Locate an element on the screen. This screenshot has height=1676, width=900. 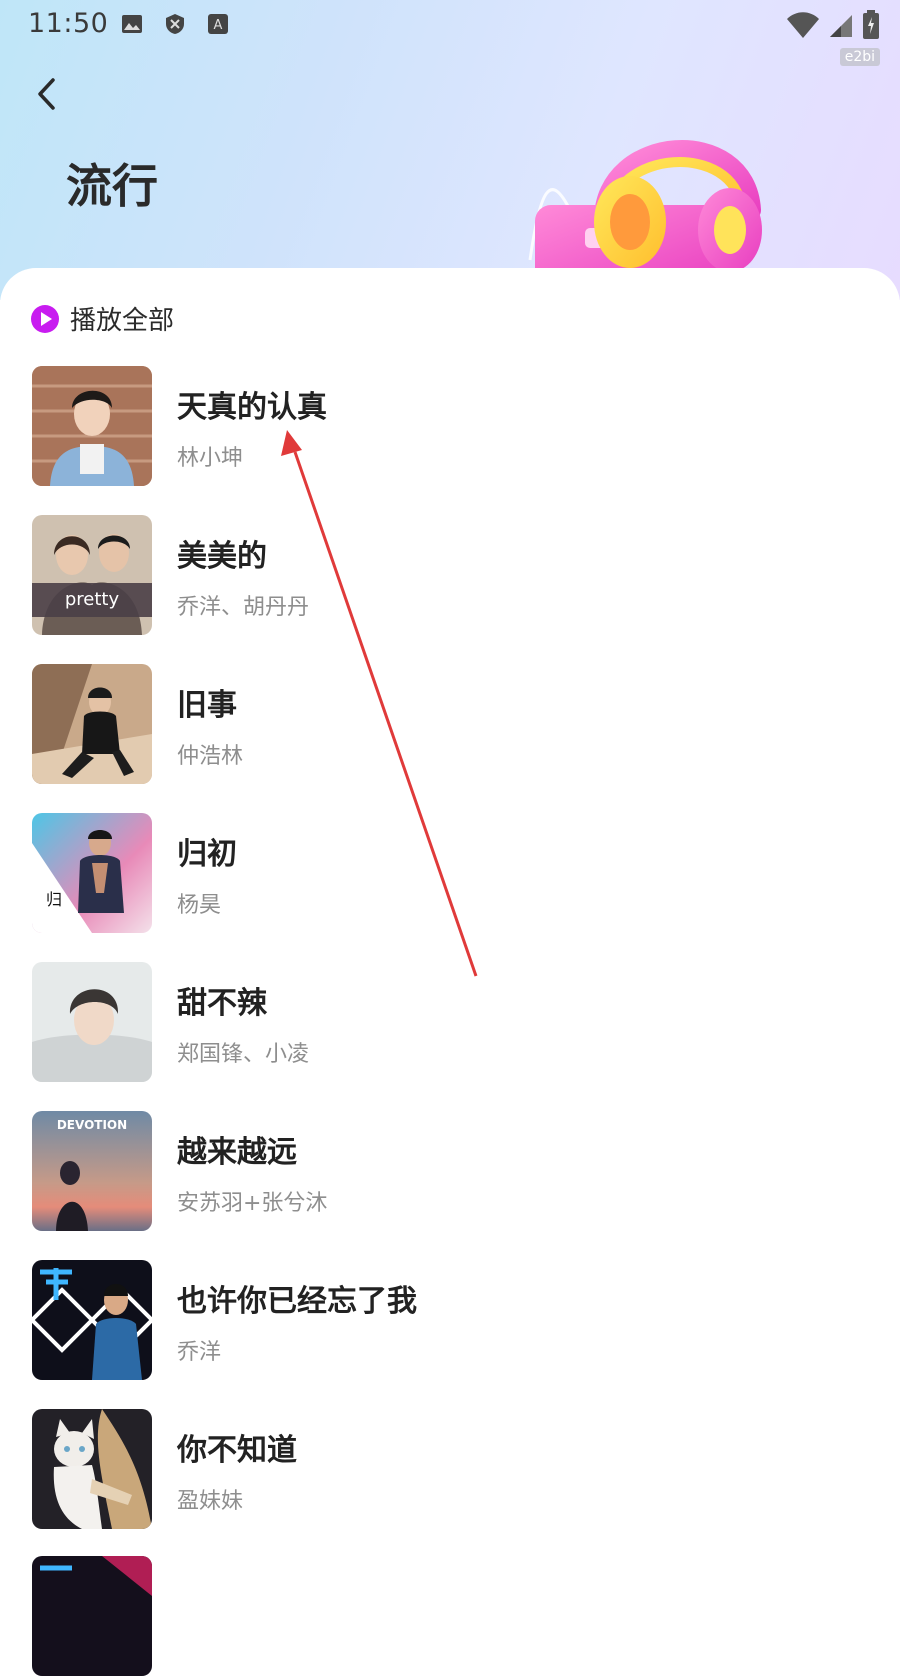
back-button is located at coordinates (48, 94).